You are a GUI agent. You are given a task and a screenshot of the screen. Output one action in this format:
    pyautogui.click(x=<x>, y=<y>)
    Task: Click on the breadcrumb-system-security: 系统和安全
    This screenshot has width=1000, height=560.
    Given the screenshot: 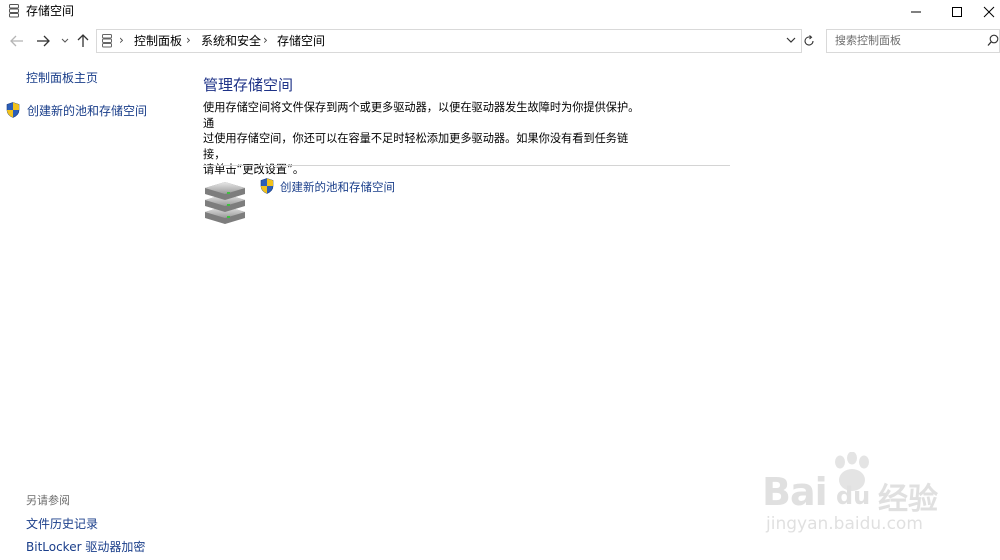 What is the action you would take?
    pyautogui.click(x=231, y=41)
    